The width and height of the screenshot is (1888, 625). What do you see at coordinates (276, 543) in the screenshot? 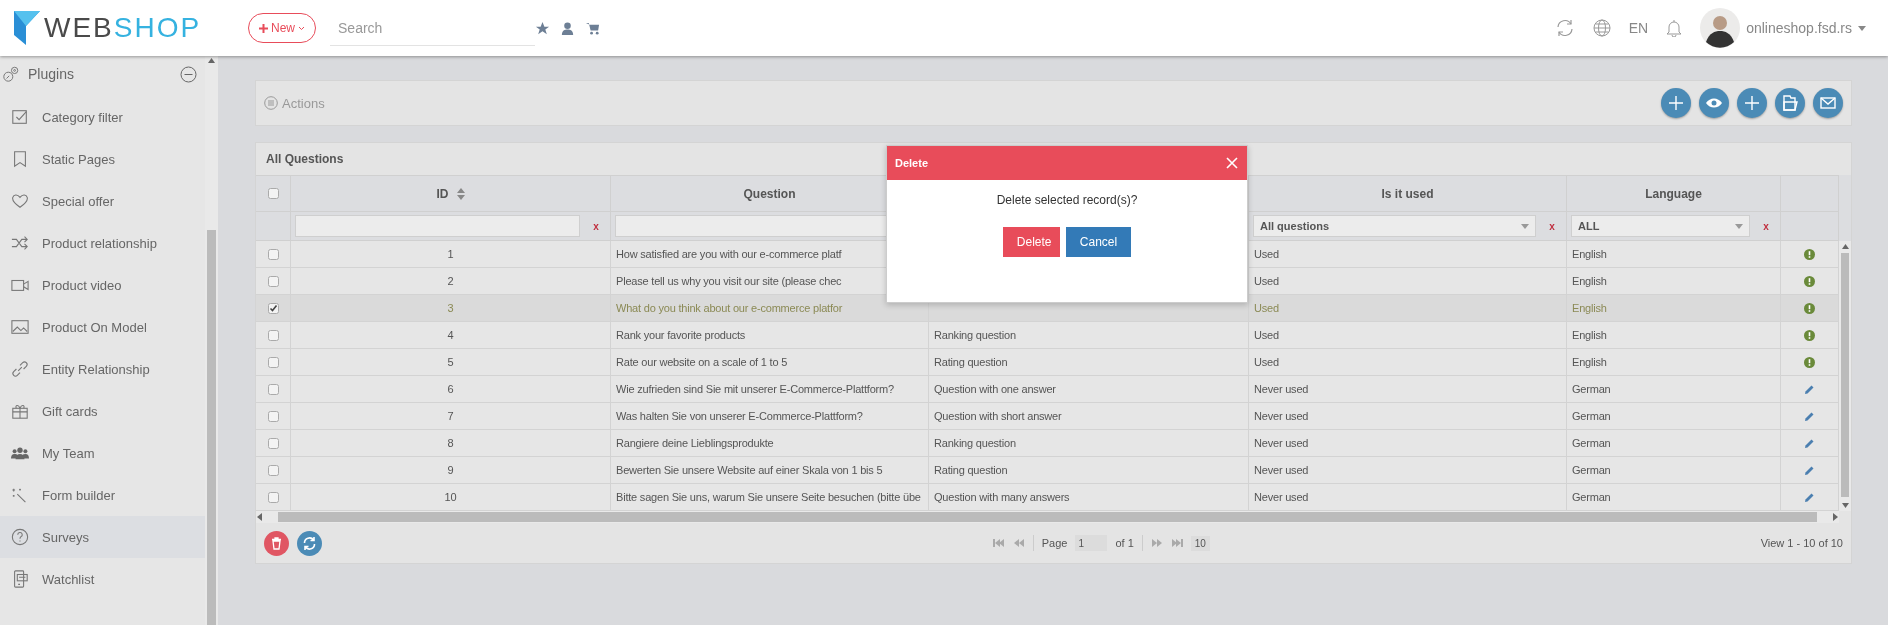
I see `delete-button` at bounding box center [276, 543].